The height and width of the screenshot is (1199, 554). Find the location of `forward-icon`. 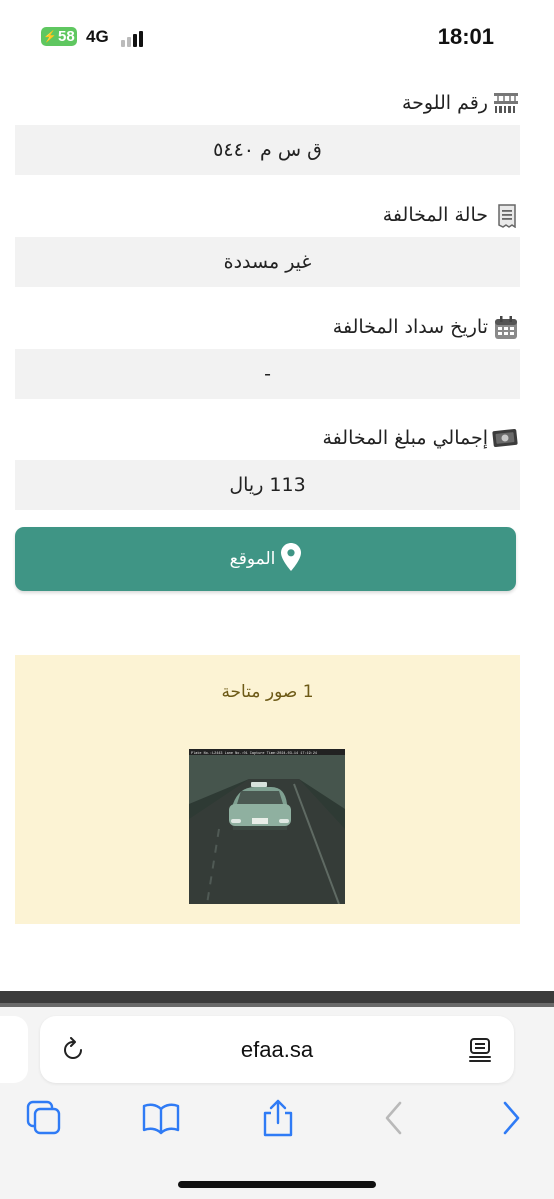

forward-icon is located at coordinates (512, 1118).